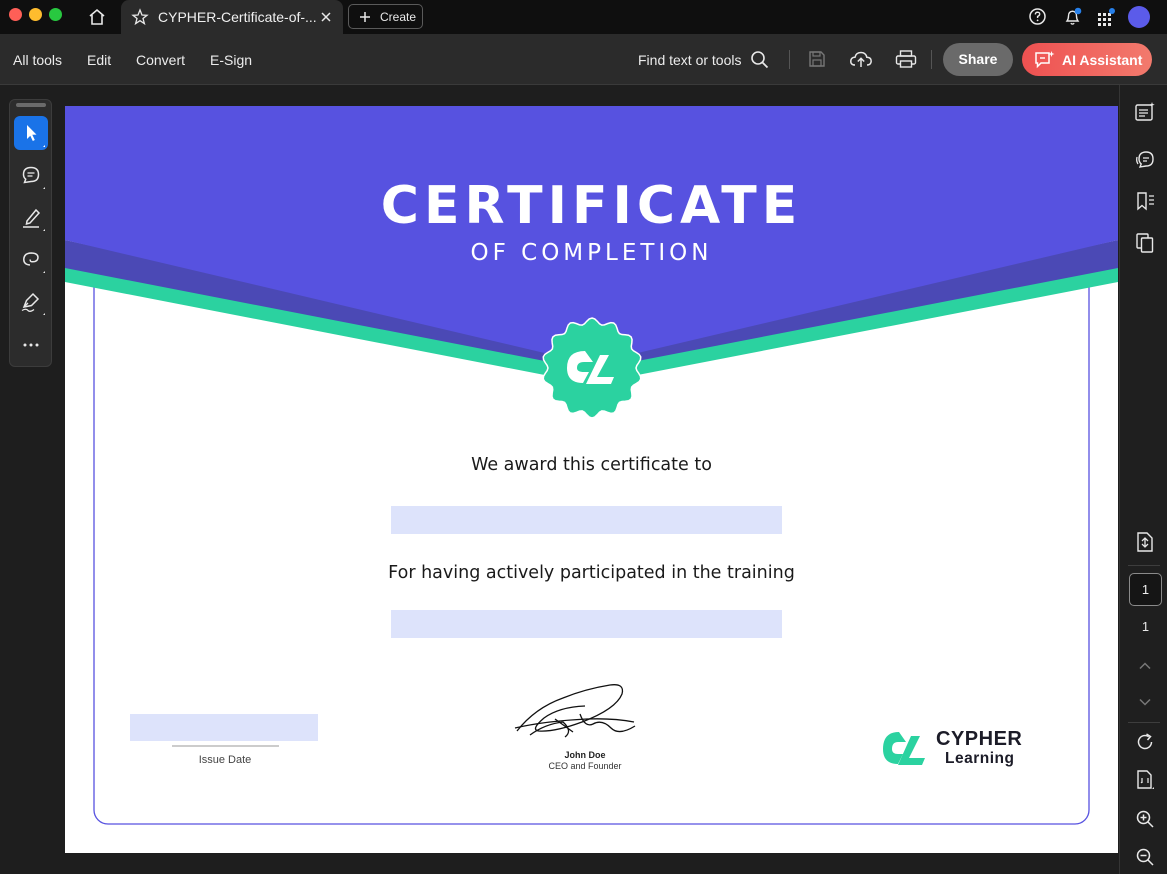 This screenshot has height=874, width=1167. What do you see at coordinates (326, 17) in the screenshot?
I see `close-tab-icon` at bounding box center [326, 17].